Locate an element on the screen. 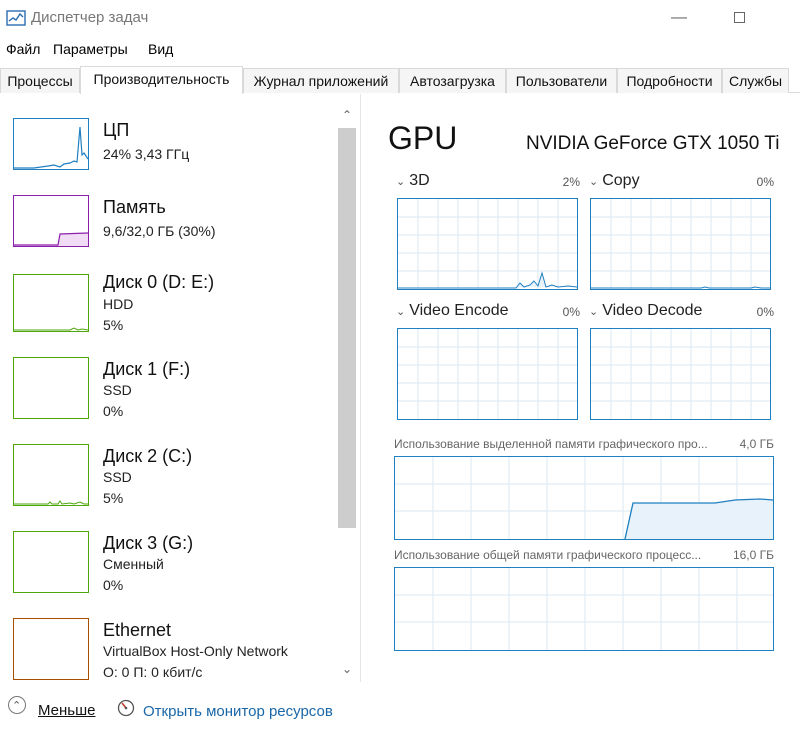  sidebar-scrollbar: ⌃ ⌄ is located at coordinates (347, 395).